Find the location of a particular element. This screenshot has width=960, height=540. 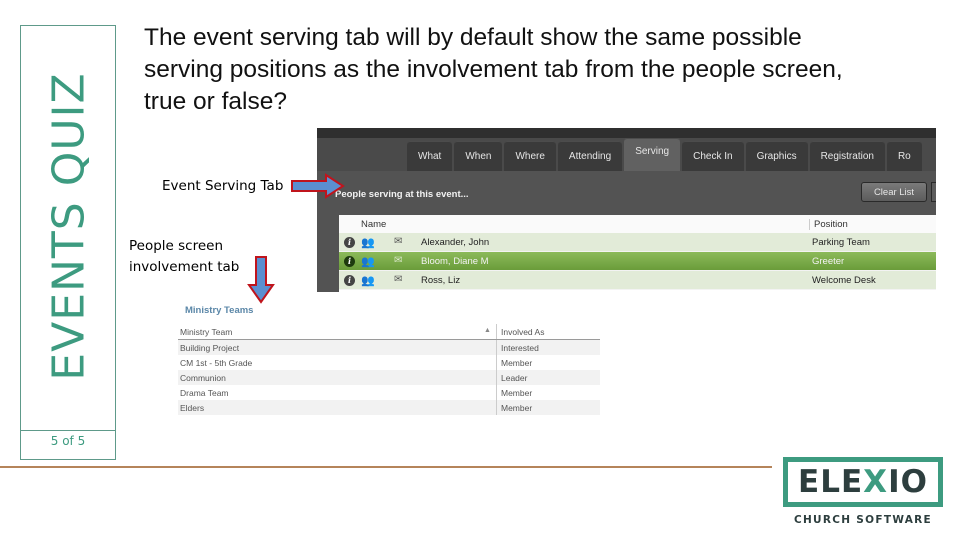

bottom-divider is located at coordinates (386, 467).